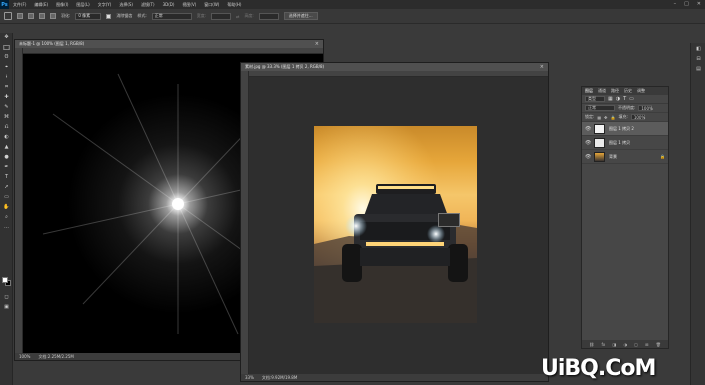 The width and height of the screenshot is (705, 385). What do you see at coordinates (148, 5) in the screenshot?
I see `menu-filter: 滤镜(T)` at bounding box center [148, 5].